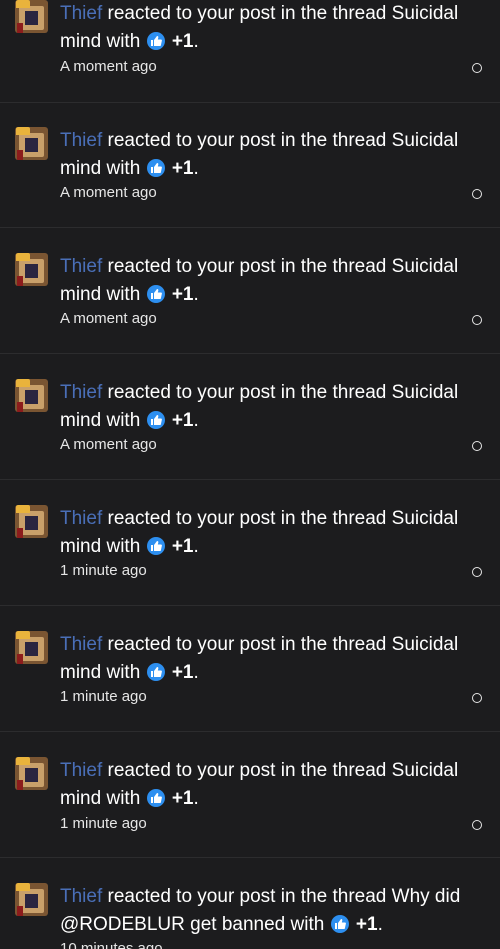 The image size is (500, 949). What do you see at coordinates (111, 944) in the screenshot?
I see `timestamp: 10 minutes ago` at bounding box center [111, 944].